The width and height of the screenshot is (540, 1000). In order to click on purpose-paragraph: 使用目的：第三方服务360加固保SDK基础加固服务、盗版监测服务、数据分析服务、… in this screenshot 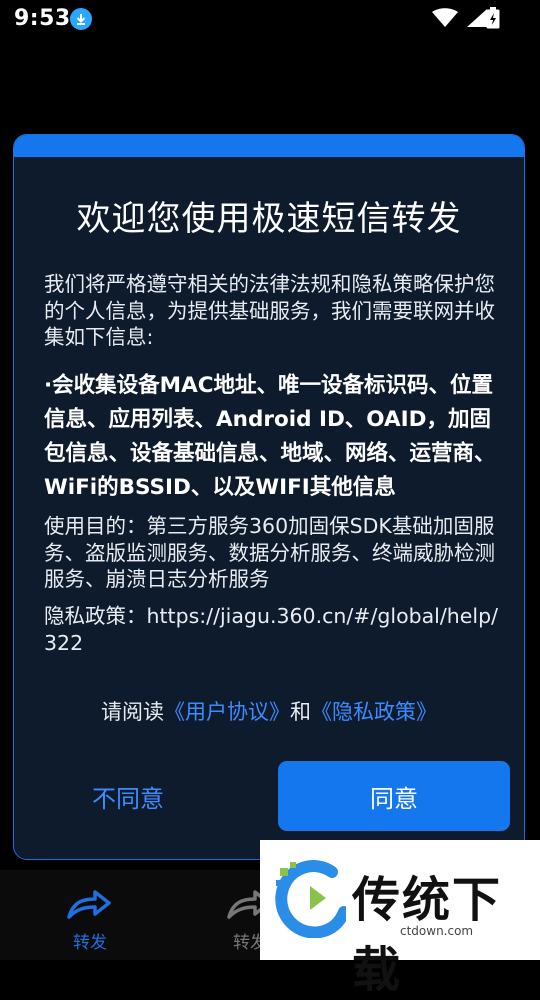, I will do `click(269, 552)`.